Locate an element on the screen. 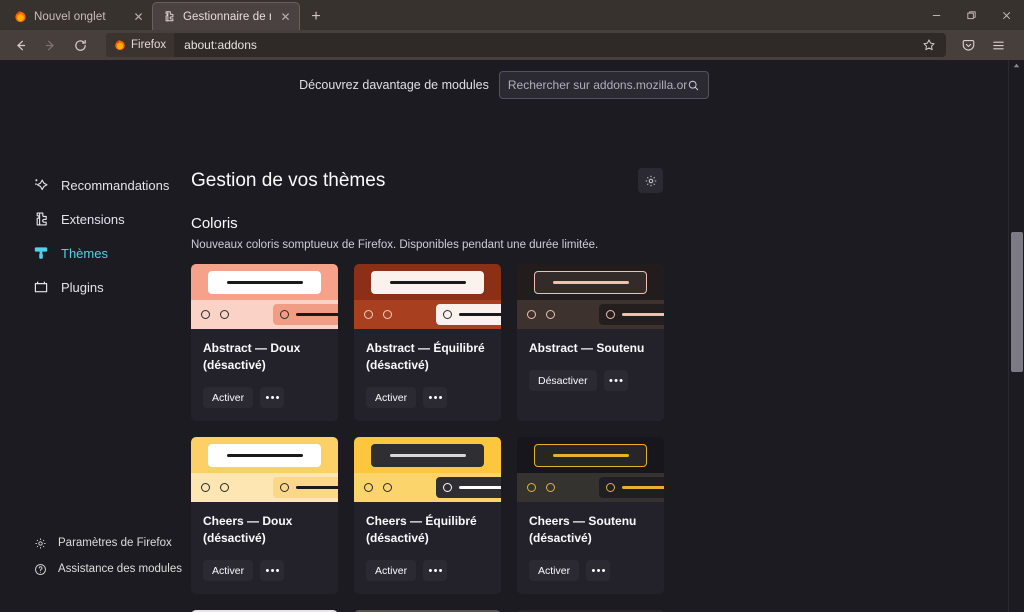  sidebar-link-firefox-settings: Paramètres de Firefox is located at coordinates (93, 543).